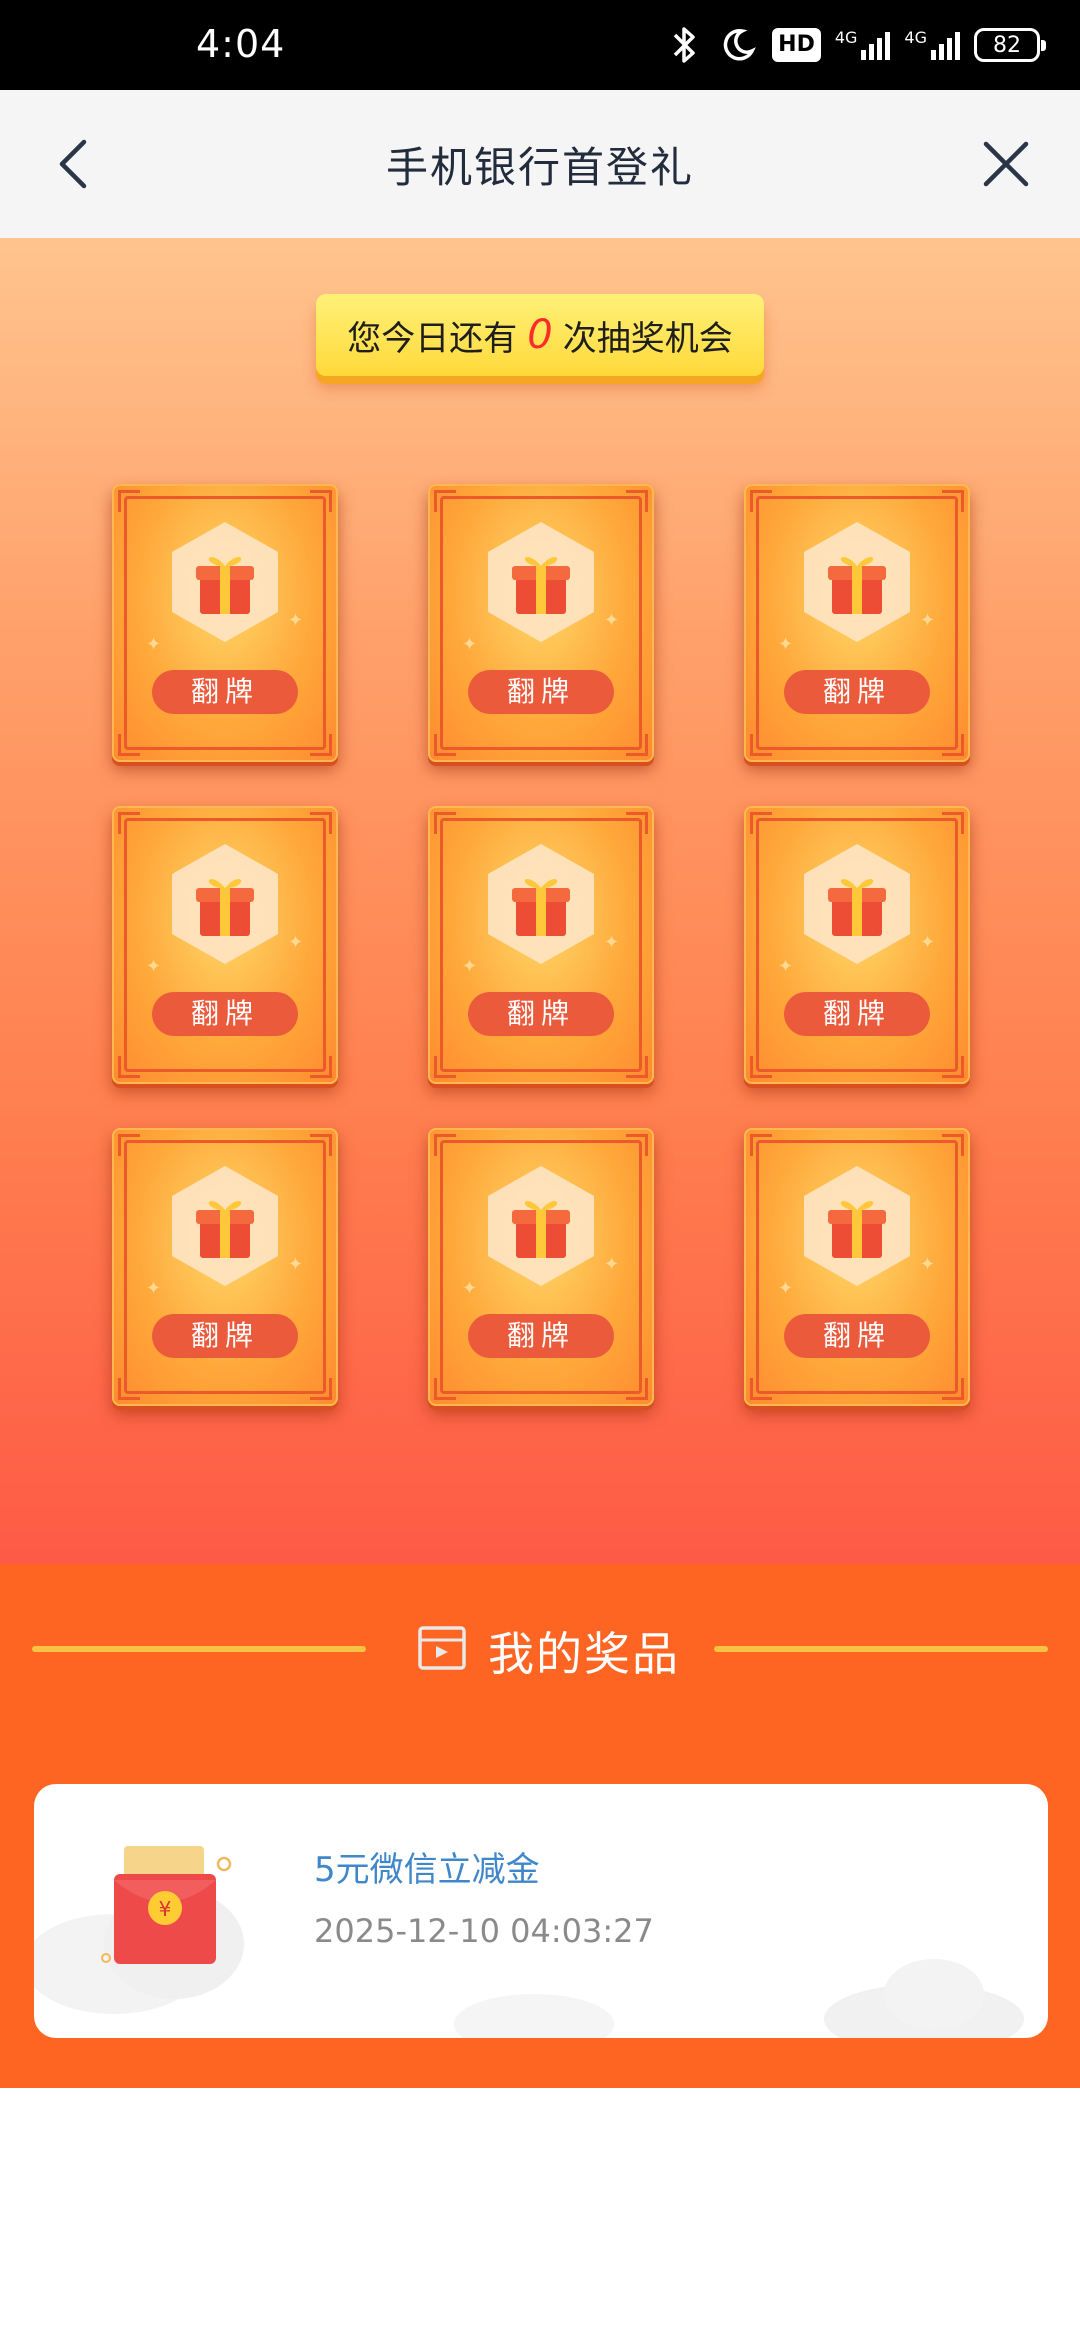  I want to click on prize-time: 2025-12-10 04:03:27, so click(484, 1931).